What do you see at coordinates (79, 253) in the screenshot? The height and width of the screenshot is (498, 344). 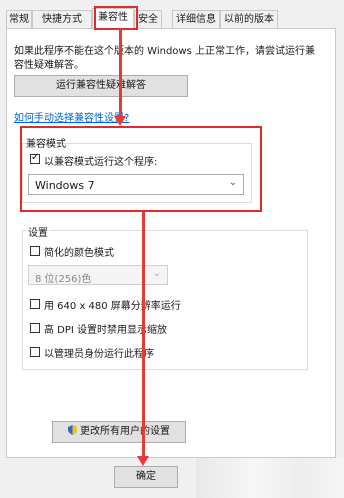 I see `reduced-color-label: 简化的颜色模式` at bounding box center [79, 253].